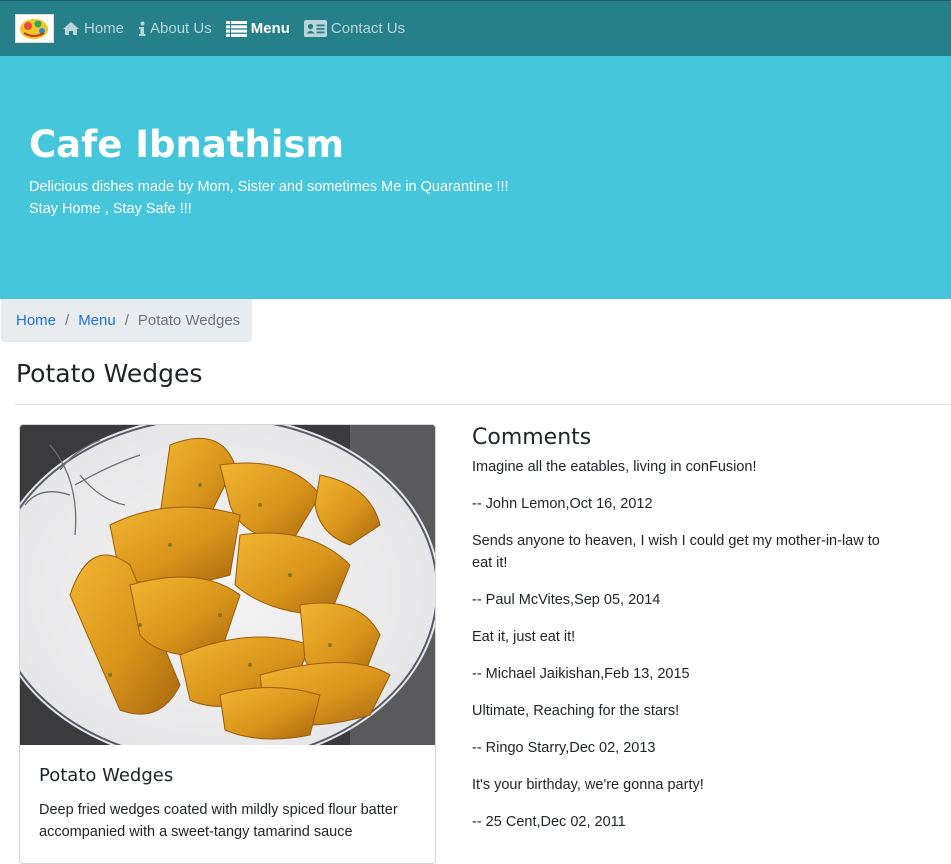 The image size is (951, 864). Describe the element at coordinates (566, 600) in the screenshot. I see `comment-meta: -- Paul McVites,Sep 05, 2014` at that location.